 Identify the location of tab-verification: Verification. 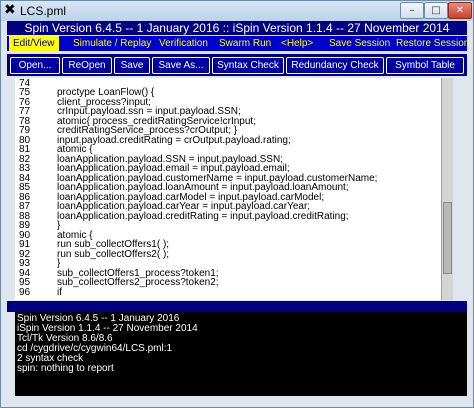
(183, 44).